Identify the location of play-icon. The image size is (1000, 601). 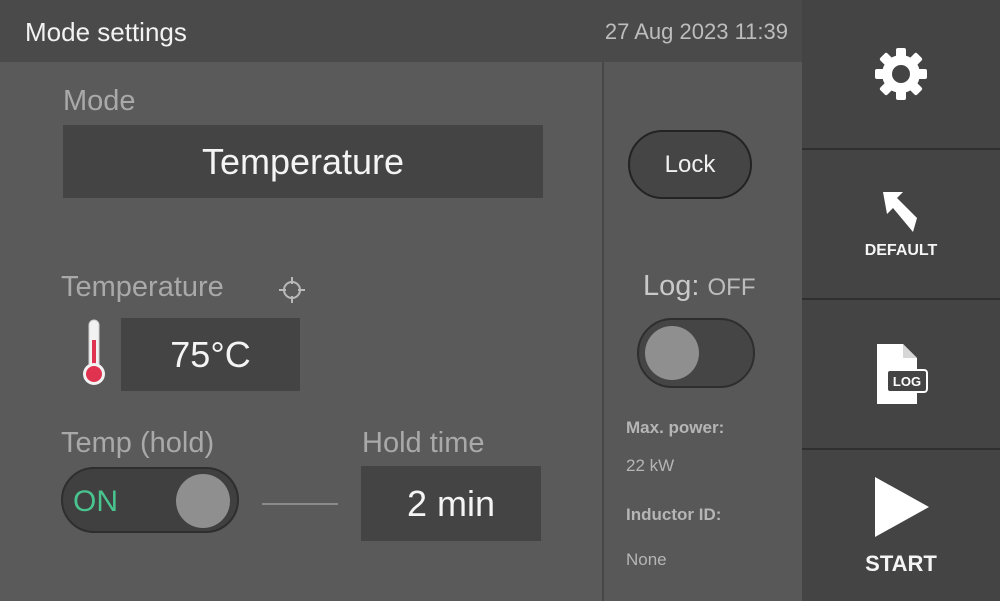
(902, 506).